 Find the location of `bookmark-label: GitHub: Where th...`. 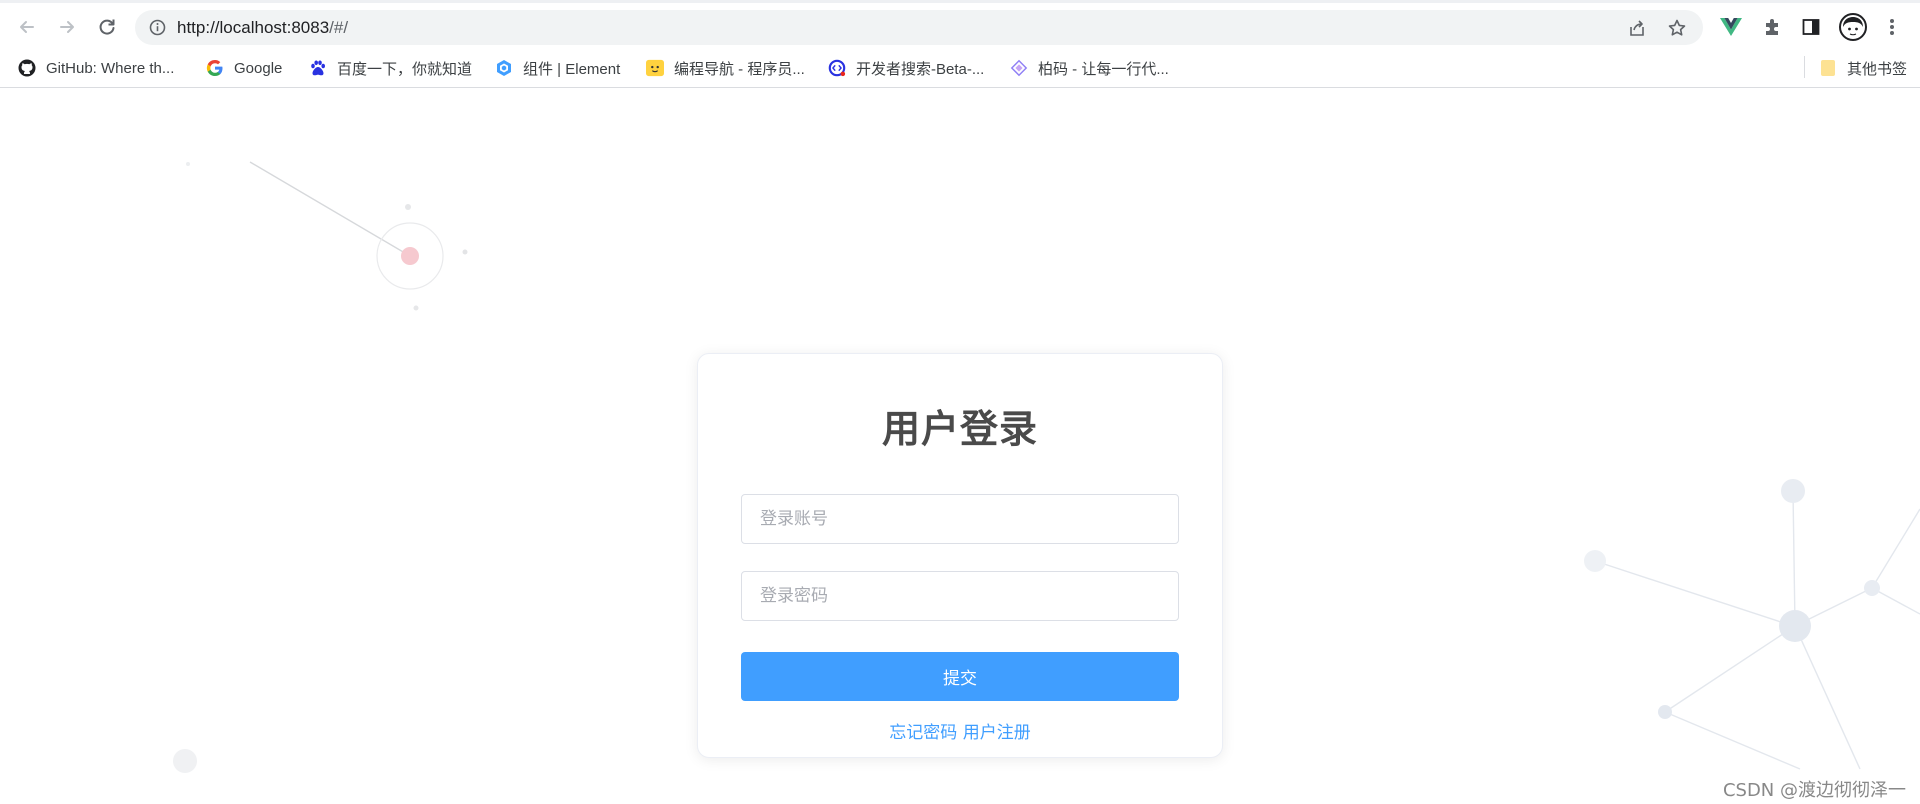

bookmark-label: GitHub: Where th... is located at coordinates (110, 68).